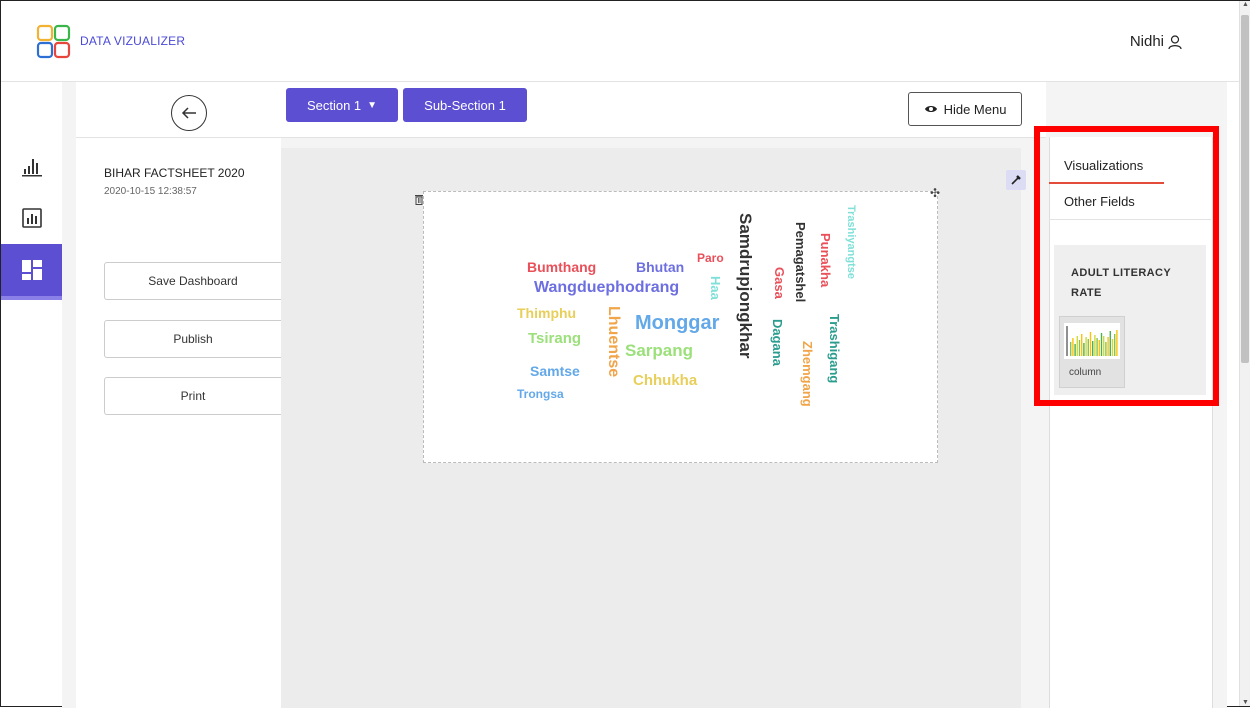 The width and height of the screenshot is (1251, 708). Describe the element at coordinates (1245, 4) in the screenshot. I see `scroll-up-icon: ▲` at that location.